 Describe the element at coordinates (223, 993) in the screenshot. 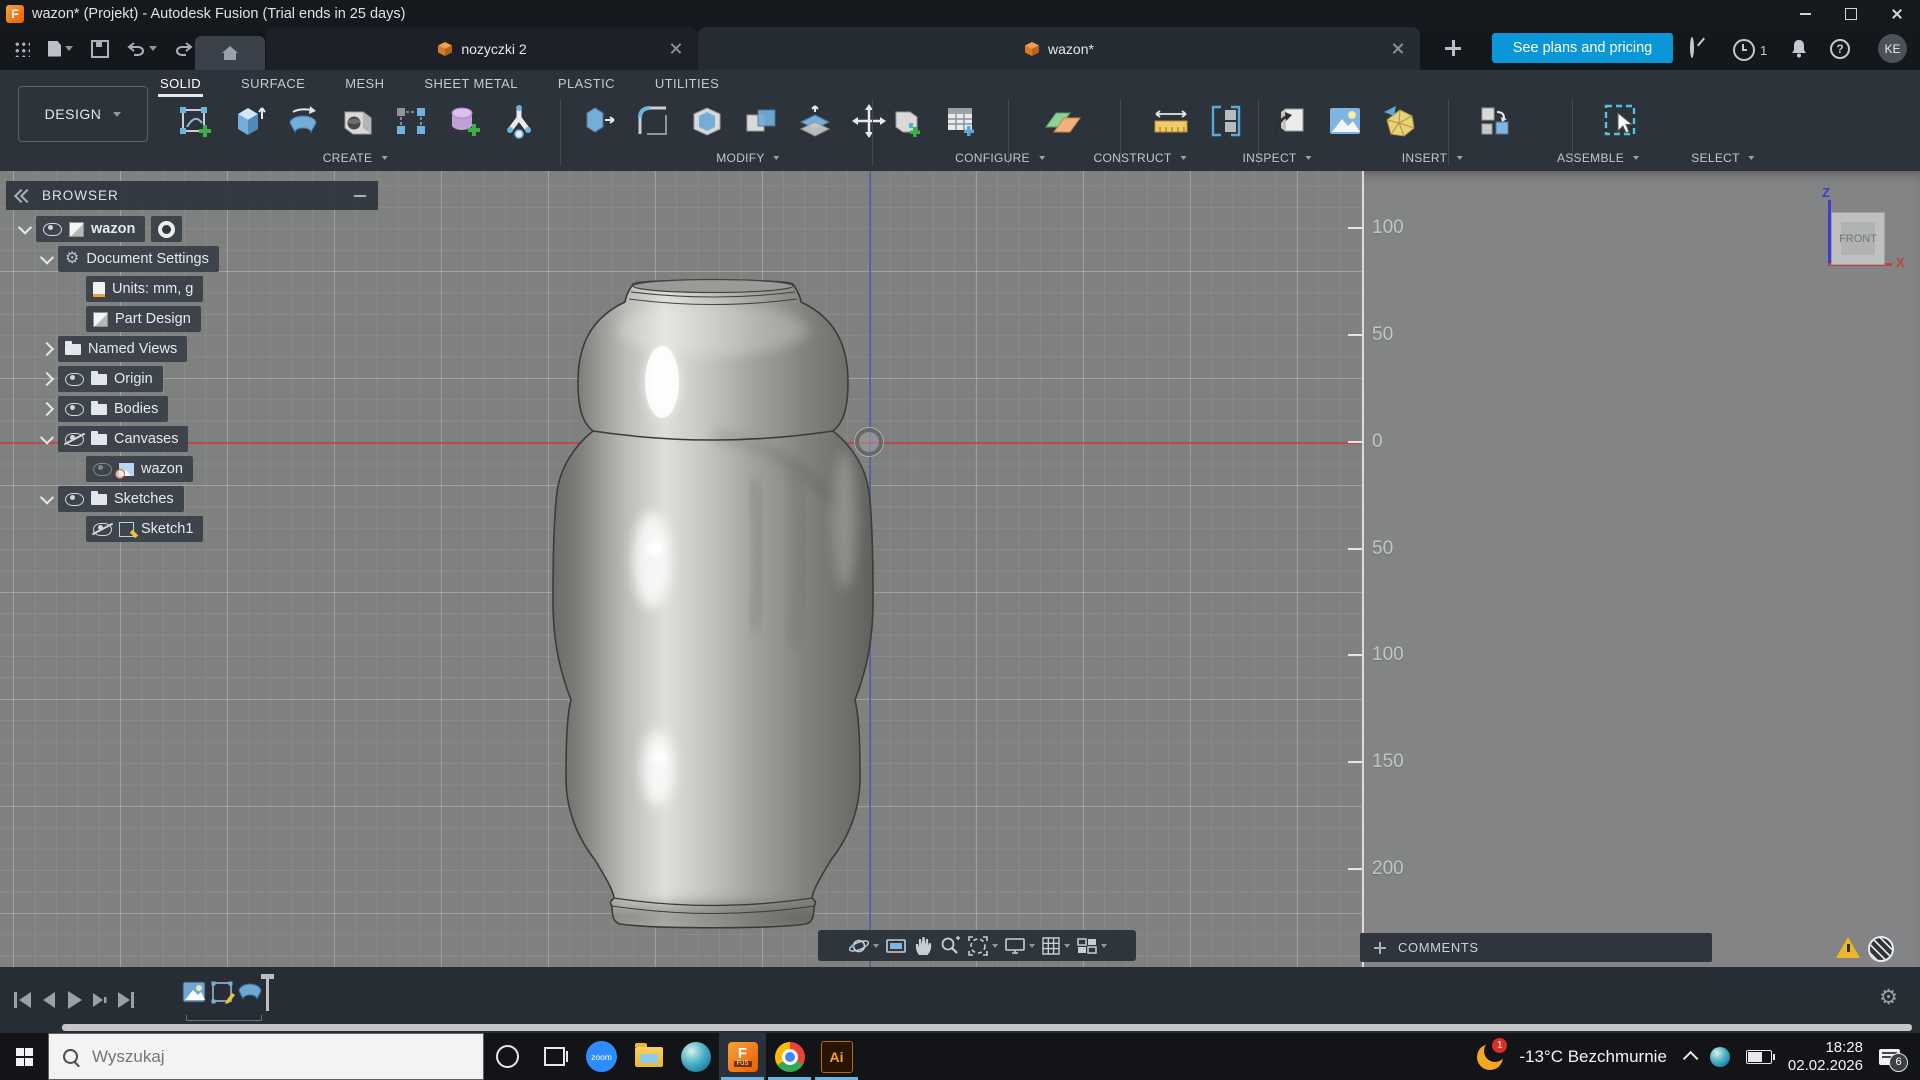

I see `timeline-sketch-feature` at that location.